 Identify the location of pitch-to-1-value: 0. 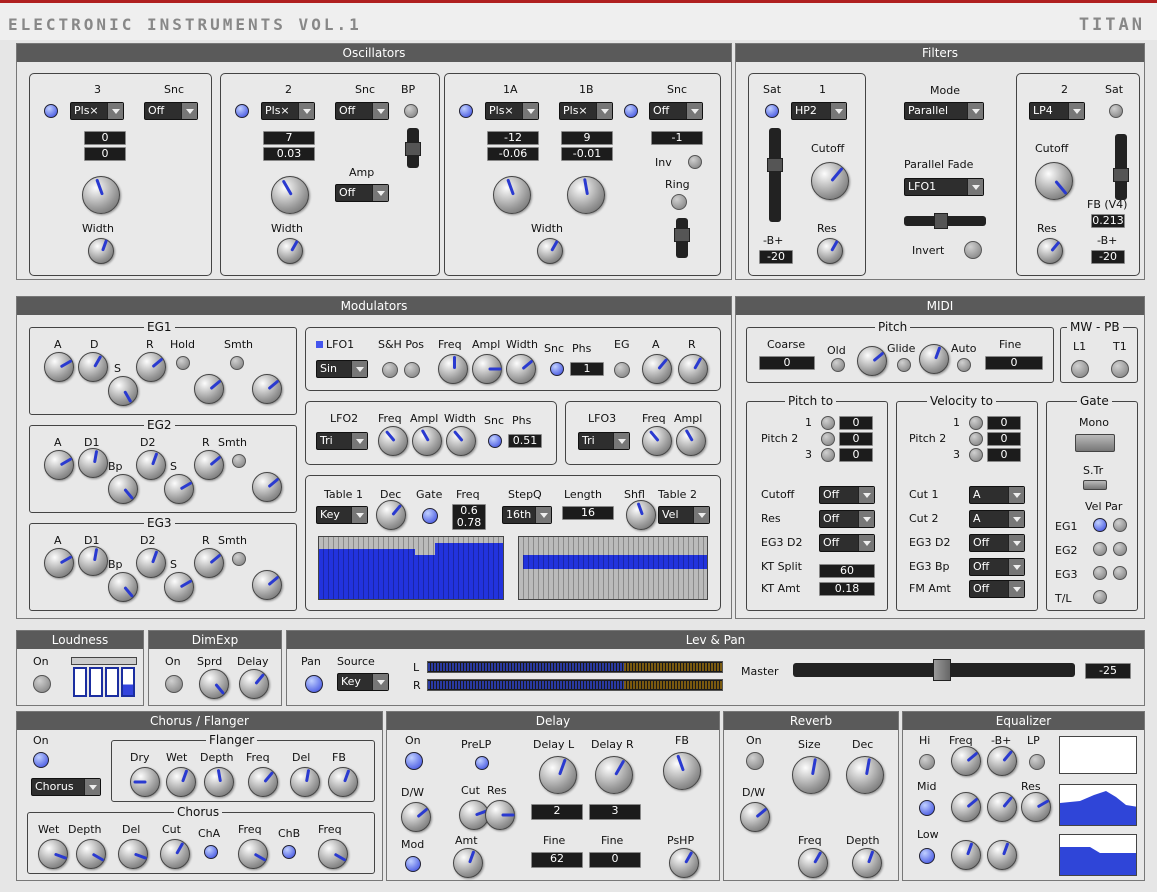
(856, 423).